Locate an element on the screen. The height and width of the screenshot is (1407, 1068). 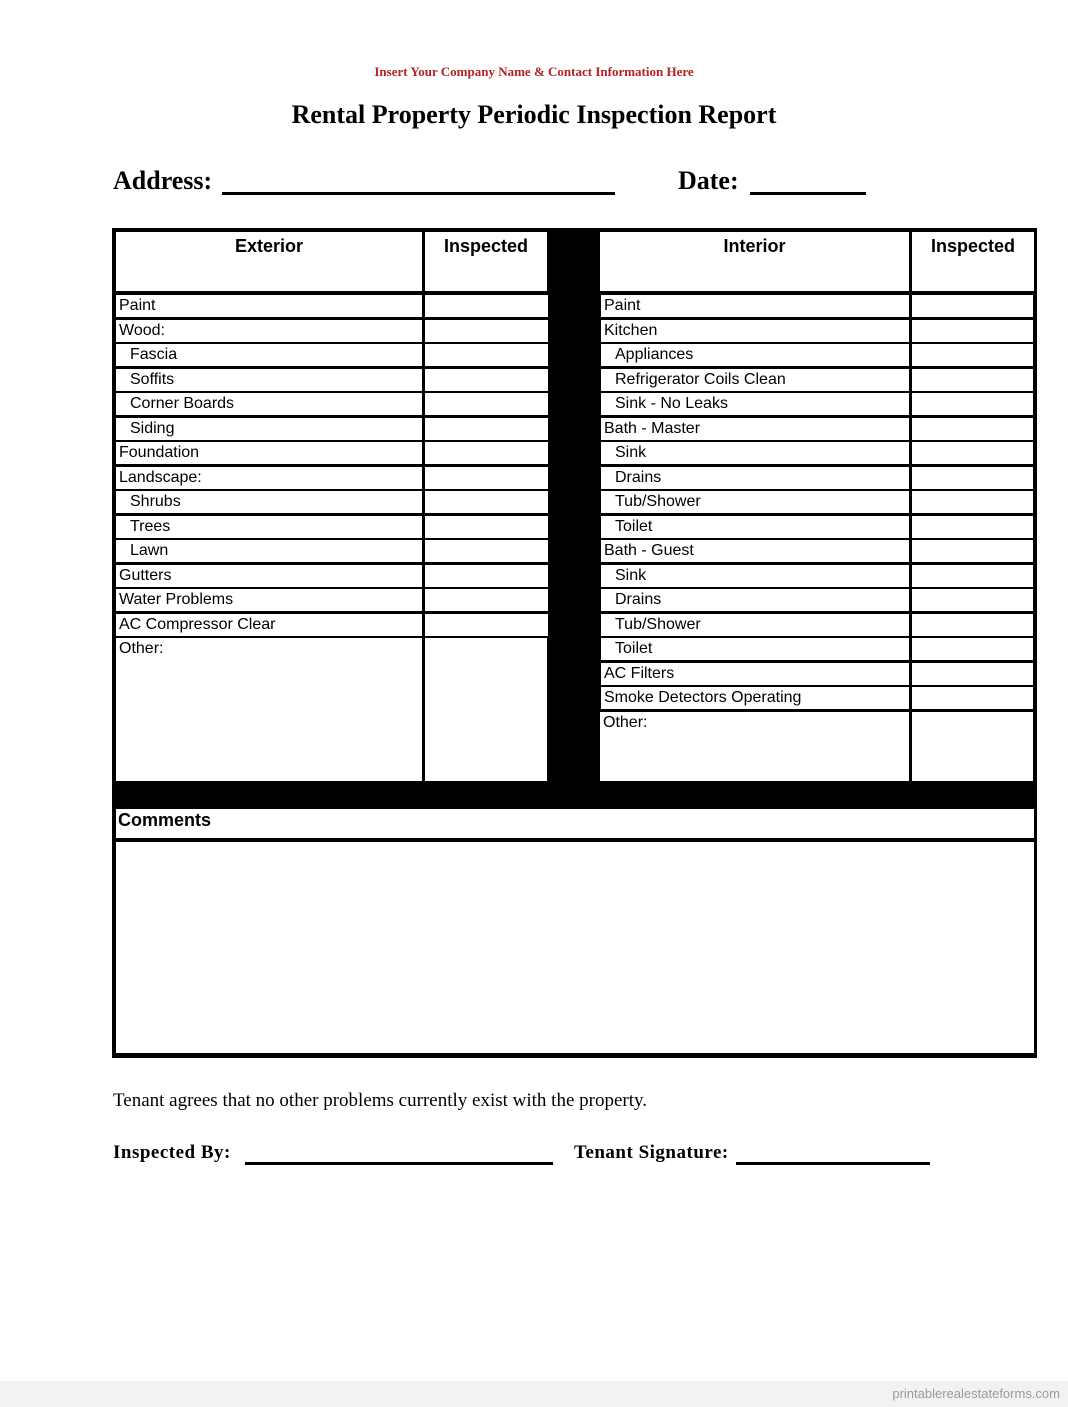
interior-inspected-heading: Inspected is located at coordinates (973, 261).